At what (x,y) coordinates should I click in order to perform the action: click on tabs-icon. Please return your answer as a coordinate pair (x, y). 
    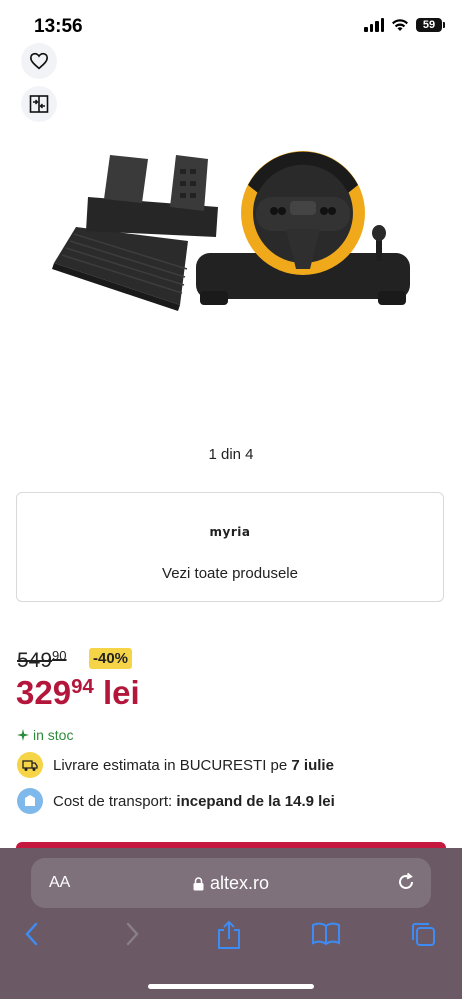
    Looking at the image, I should click on (423, 934).